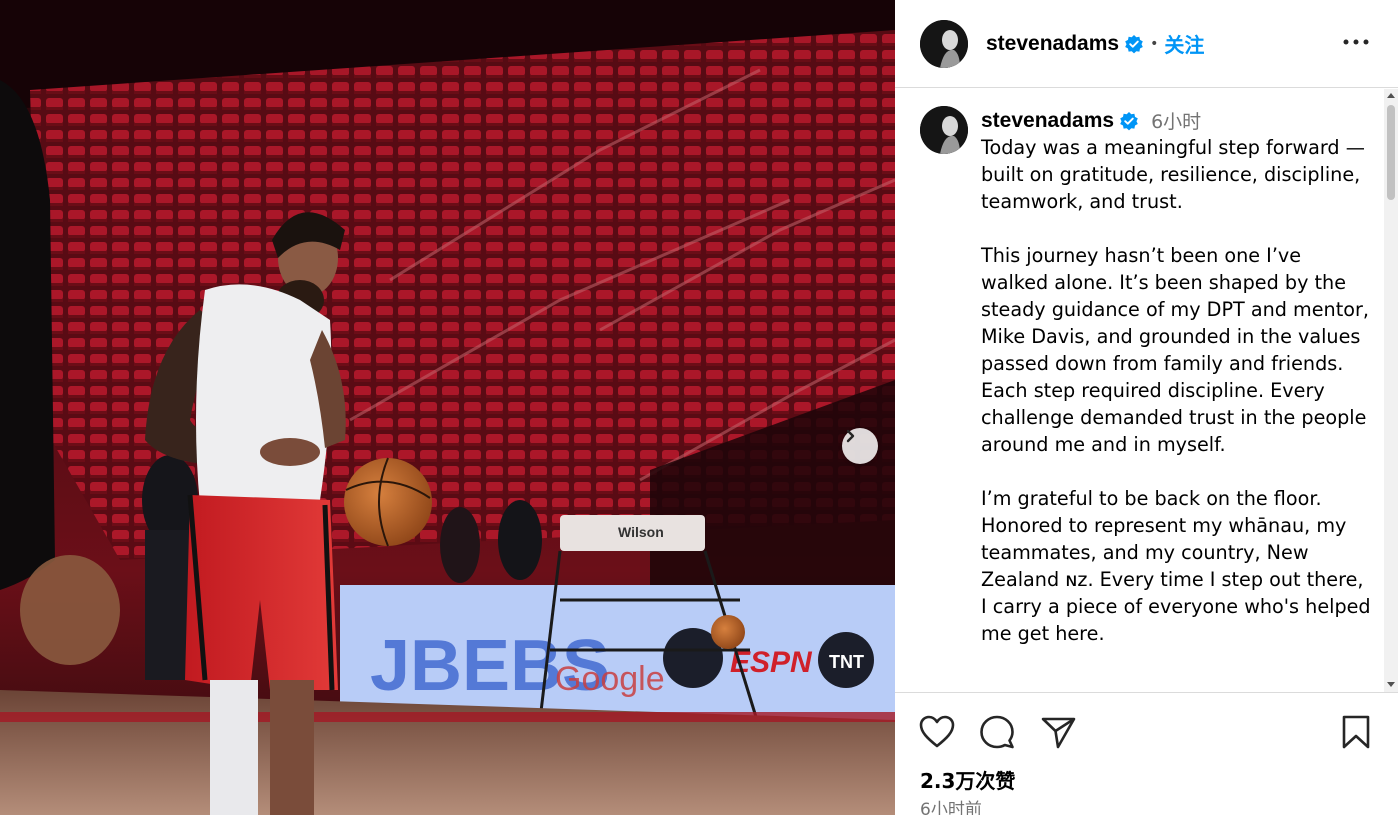 The image size is (1398, 815). Describe the element at coordinates (1391, 684) in the screenshot. I see `scroll-down-arrow-icon` at that location.